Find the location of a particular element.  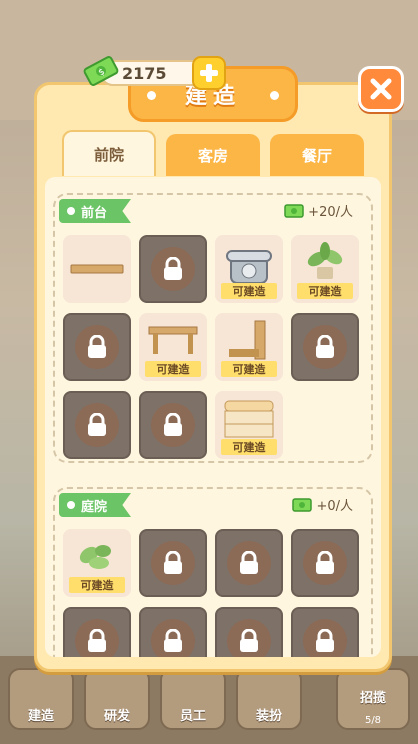

section-income-value: +0/人 is located at coordinates (334, 506).